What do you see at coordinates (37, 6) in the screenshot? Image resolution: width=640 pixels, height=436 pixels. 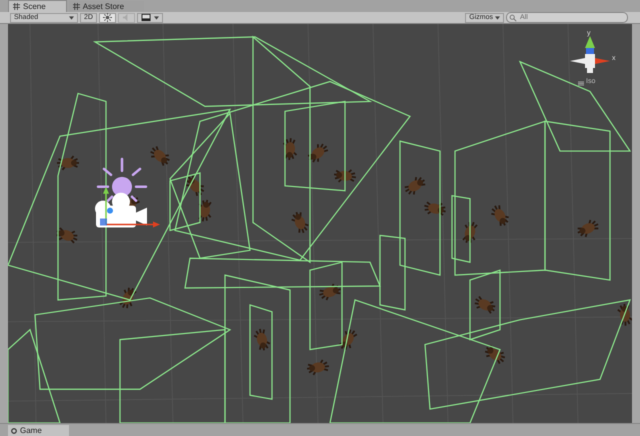 I see `scene-tab: Scene` at bounding box center [37, 6].